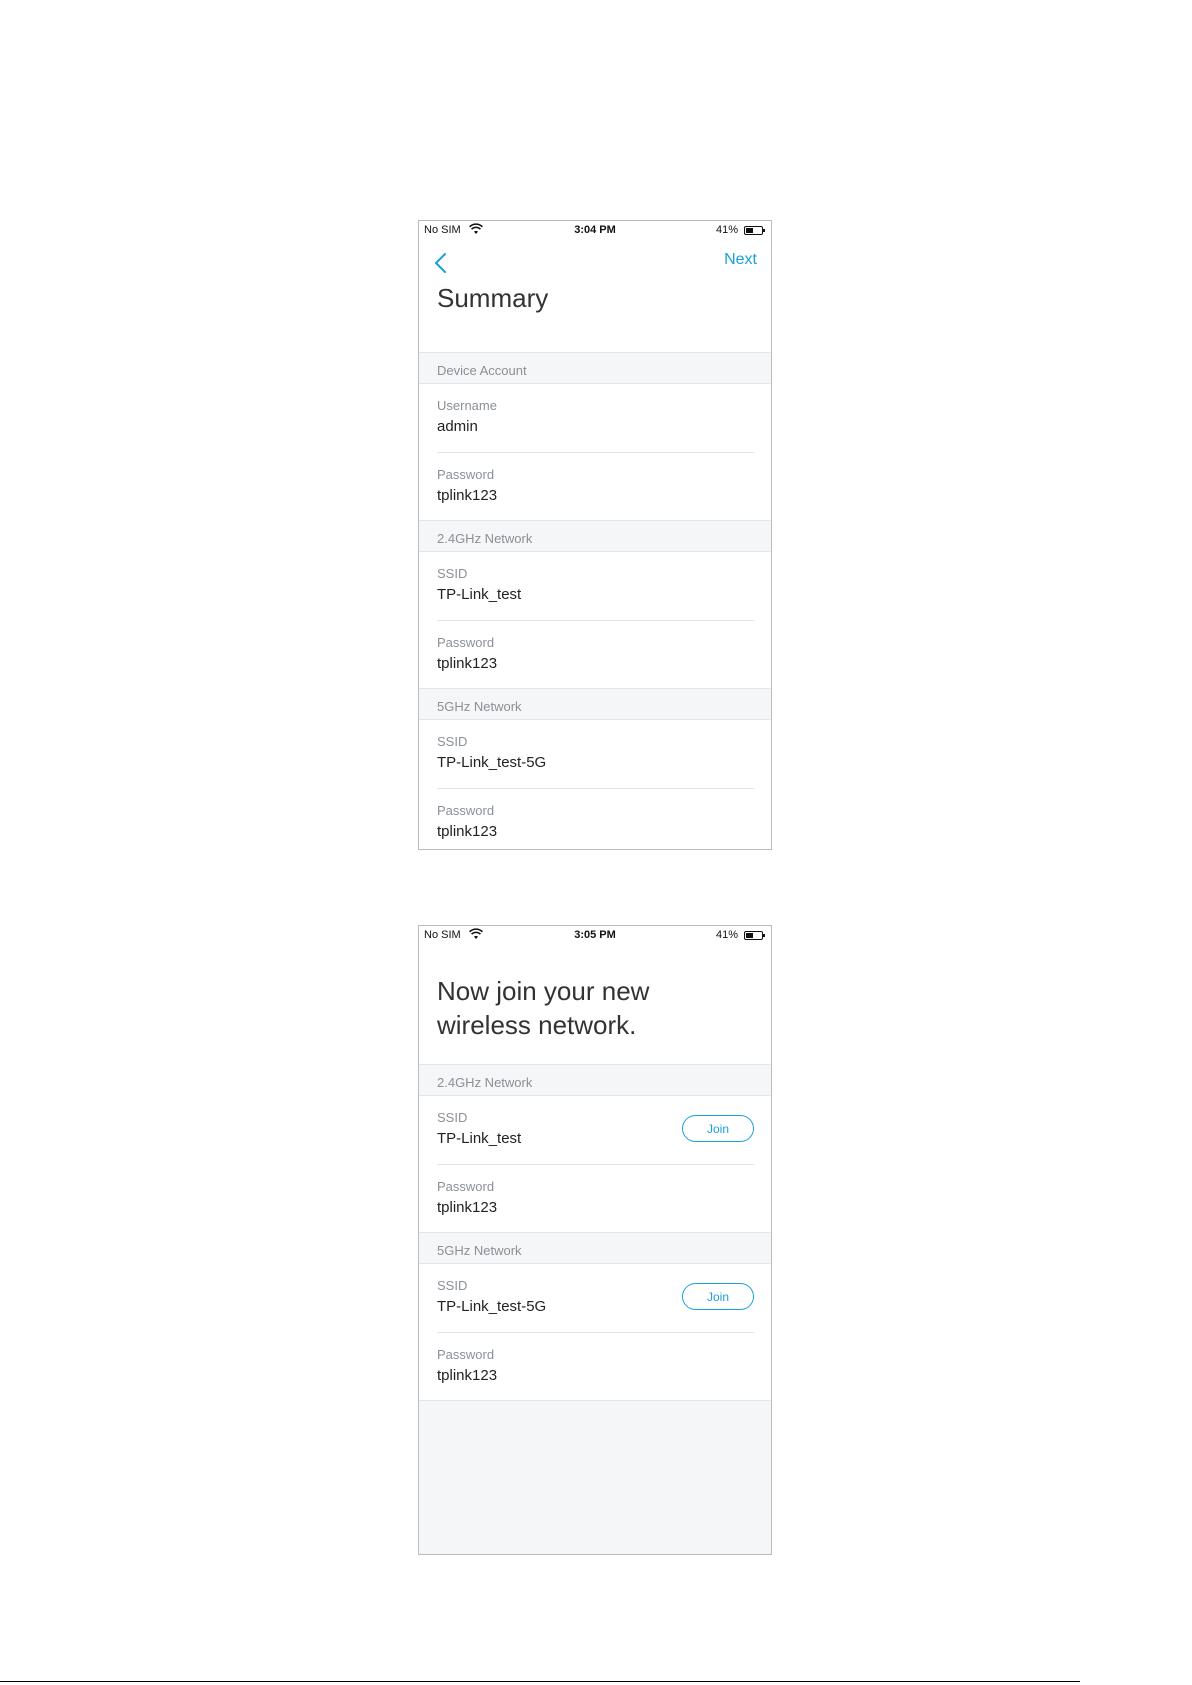  Describe the element at coordinates (595, 754) in the screenshot. I see `ssid-field: SSID TP-Link_test-5G` at that location.